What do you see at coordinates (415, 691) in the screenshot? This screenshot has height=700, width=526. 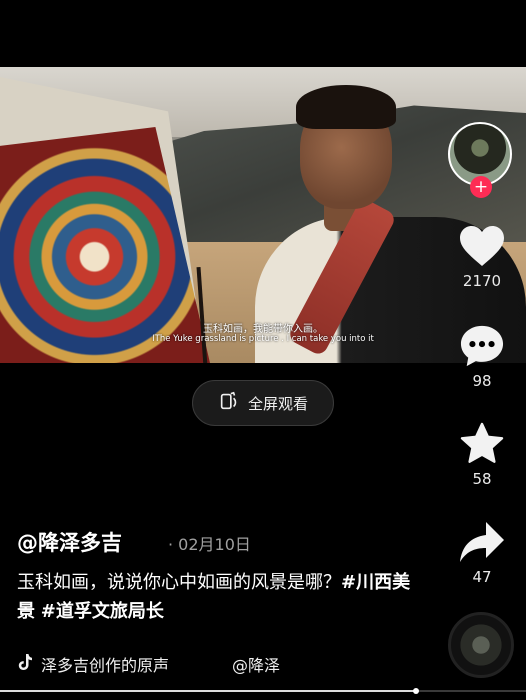 I see `progress-knob` at bounding box center [415, 691].